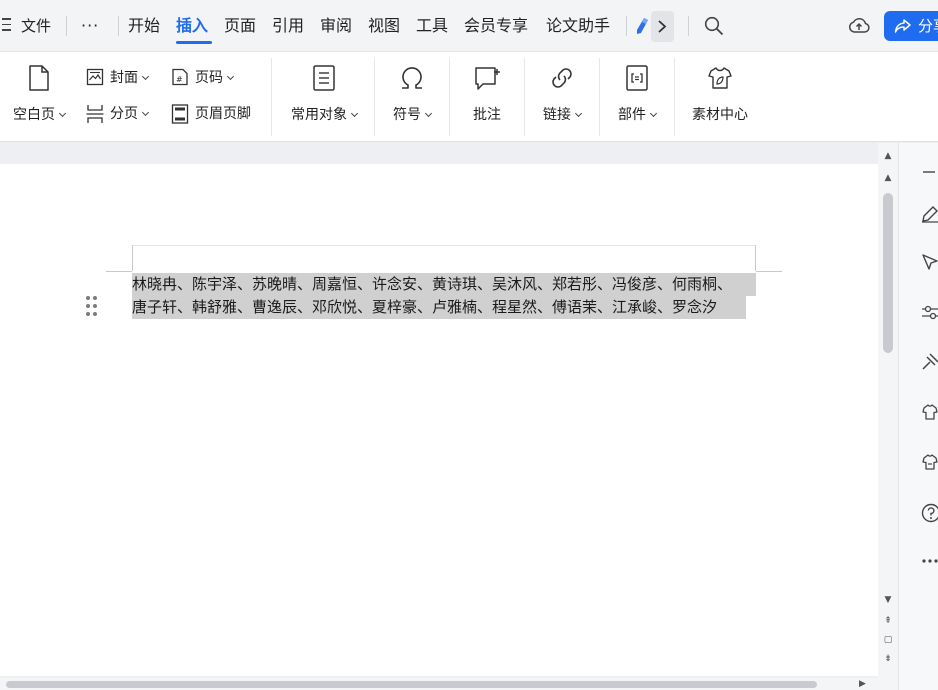 The width and height of the screenshot is (938, 690). What do you see at coordinates (578, 26) in the screenshot?
I see `tab-thesis-assistant: 论文助手` at bounding box center [578, 26].